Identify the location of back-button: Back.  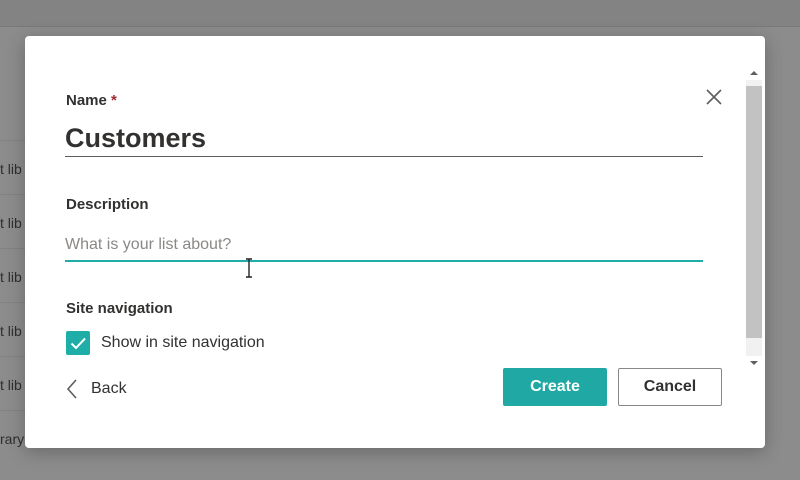
(96, 389).